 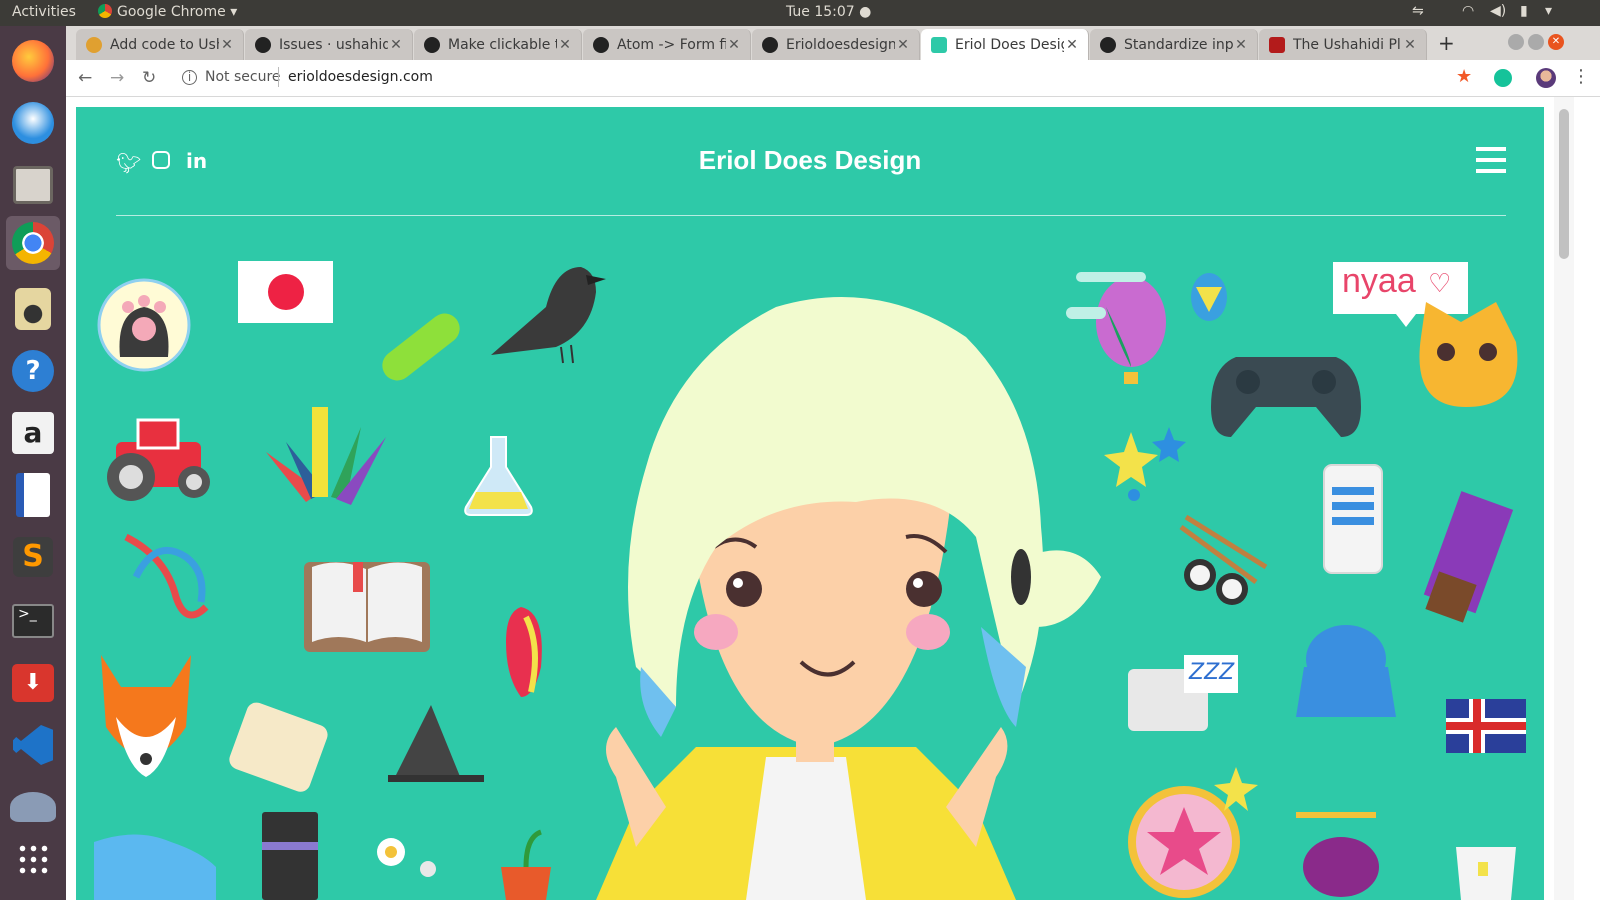 I want to click on dock-writer, so click(x=33, y=495).